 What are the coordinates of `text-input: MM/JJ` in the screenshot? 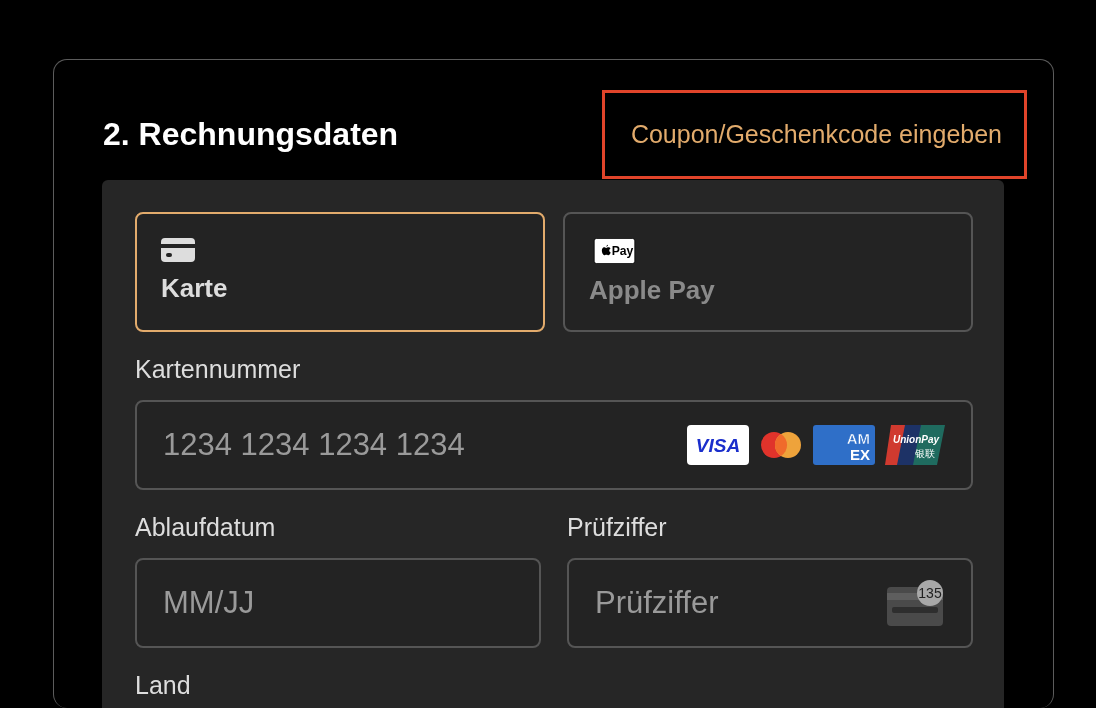 It's located at (337, 603).